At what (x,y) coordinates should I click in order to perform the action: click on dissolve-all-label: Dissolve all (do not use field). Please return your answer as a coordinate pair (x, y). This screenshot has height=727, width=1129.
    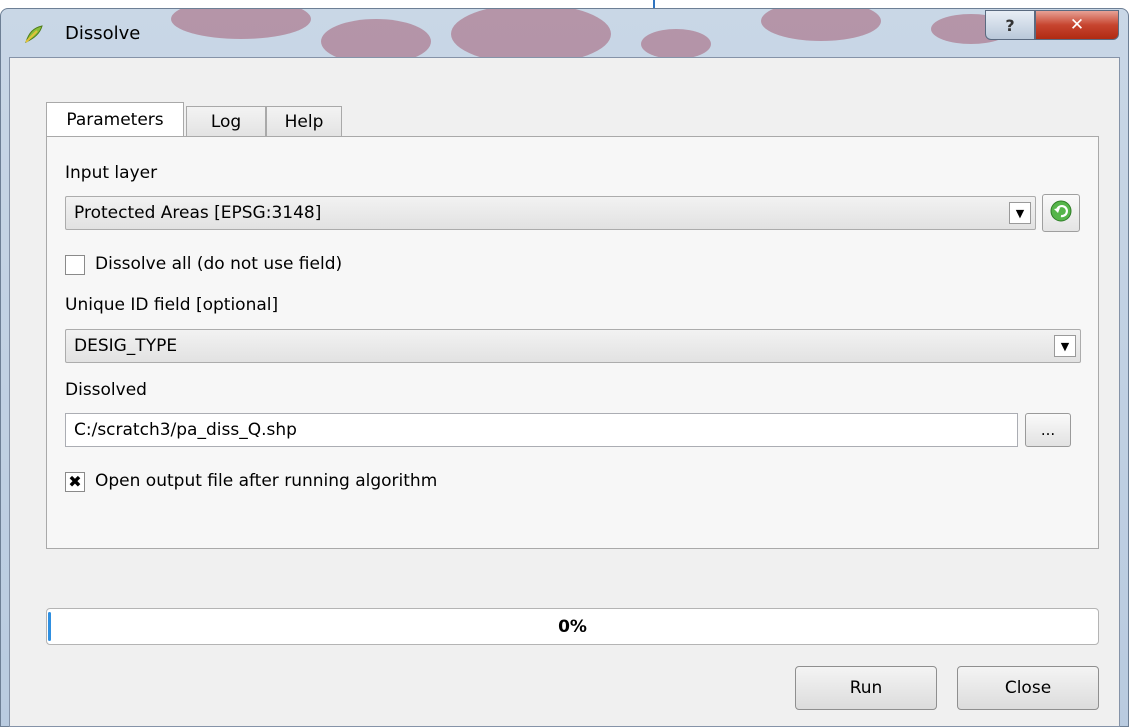
    Looking at the image, I should click on (219, 264).